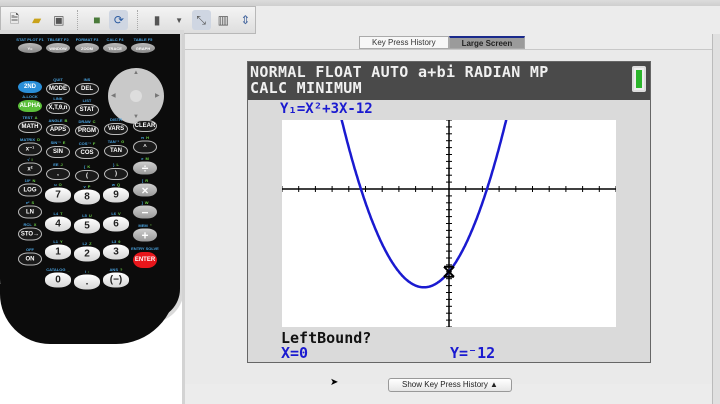  I want to click on function-label: Y₁=X²+3X-12, so click(326, 109).